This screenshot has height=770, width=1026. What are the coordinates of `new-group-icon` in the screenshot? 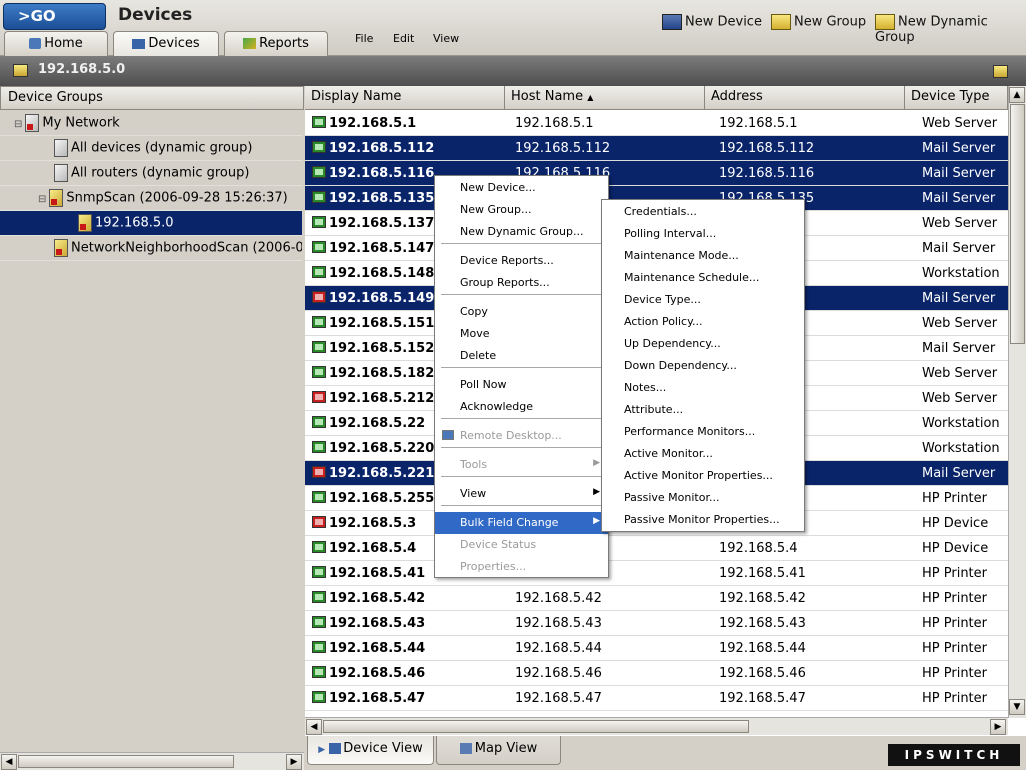 It's located at (781, 22).